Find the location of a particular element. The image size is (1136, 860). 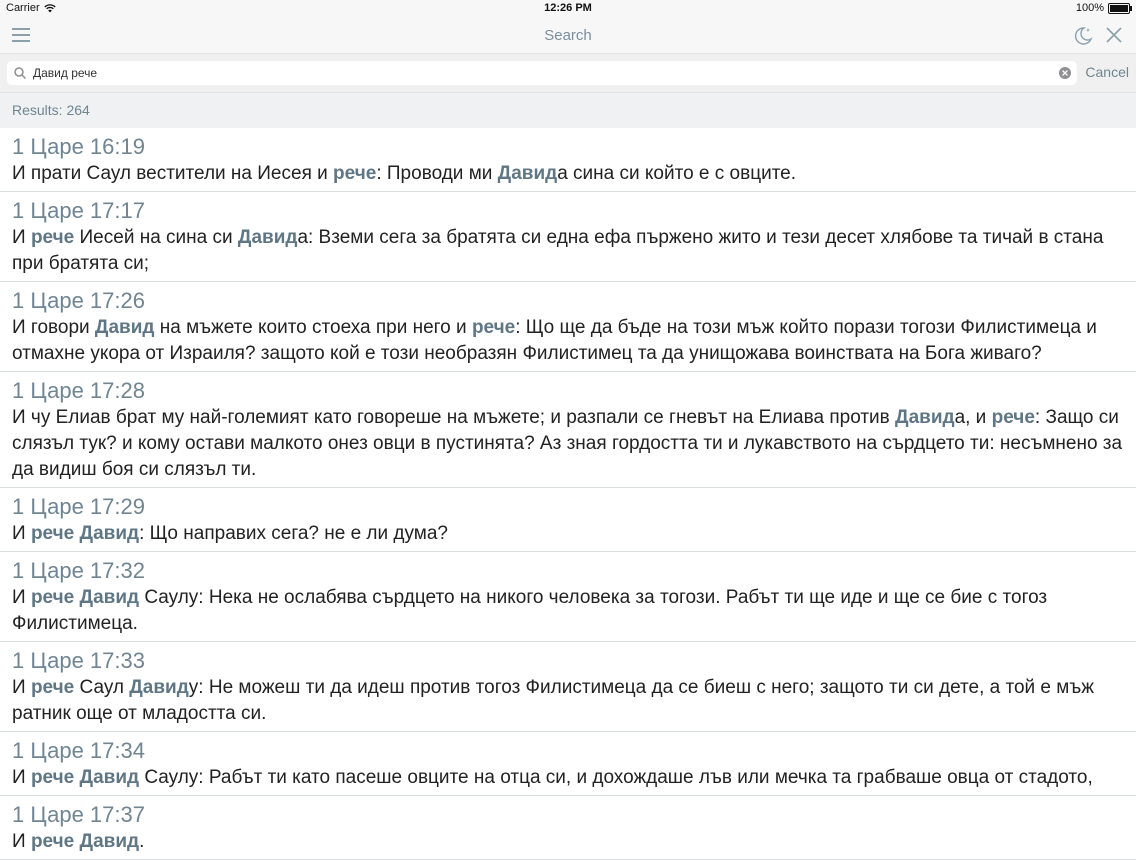

search-input is located at coordinates (544, 73).